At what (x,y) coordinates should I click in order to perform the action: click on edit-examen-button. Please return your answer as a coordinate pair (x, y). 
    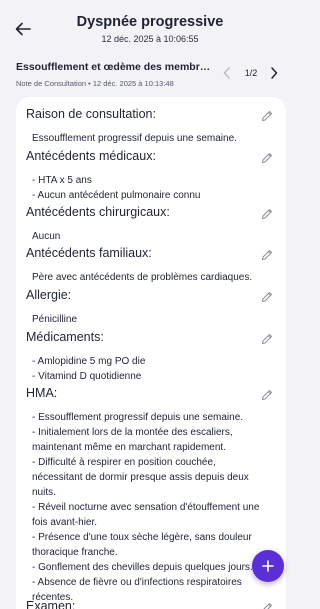
    Looking at the image, I should click on (267, 605).